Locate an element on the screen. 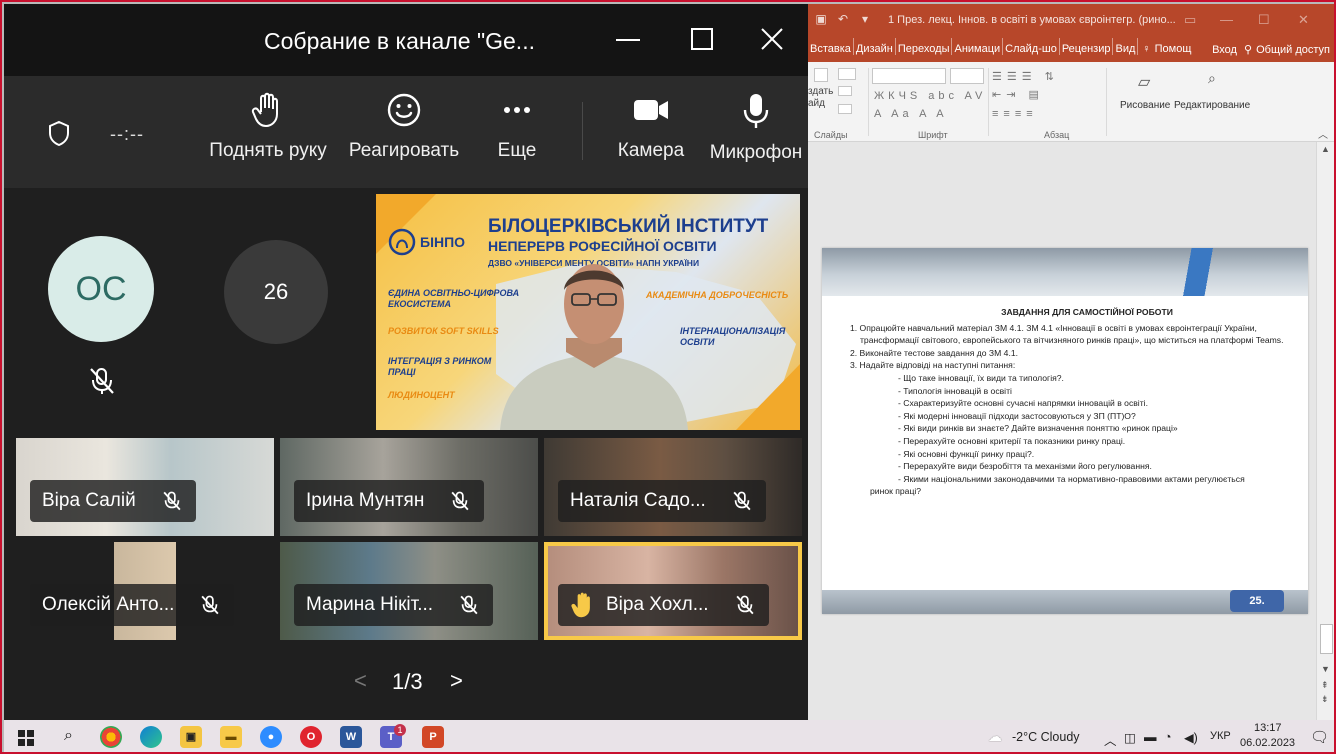 This screenshot has height=754, width=1336. camera-label: Камера is located at coordinates (651, 150).